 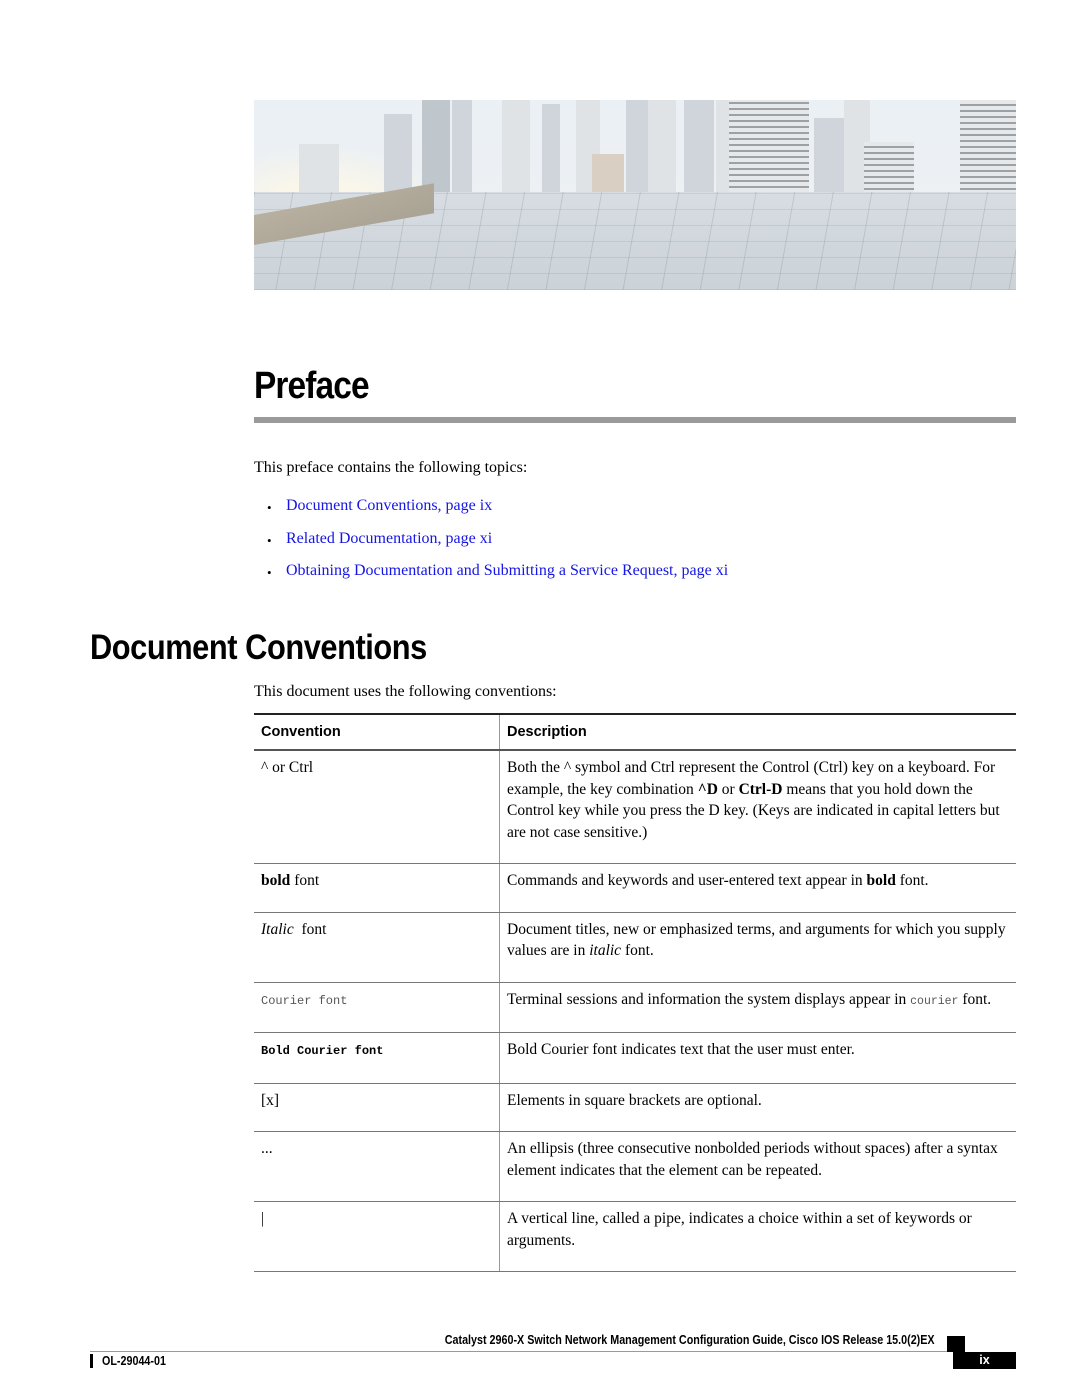 What do you see at coordinates (377, 1107) in the screenshot?
I see `convention-cell: [x]` at bounding box center [377, 1107].